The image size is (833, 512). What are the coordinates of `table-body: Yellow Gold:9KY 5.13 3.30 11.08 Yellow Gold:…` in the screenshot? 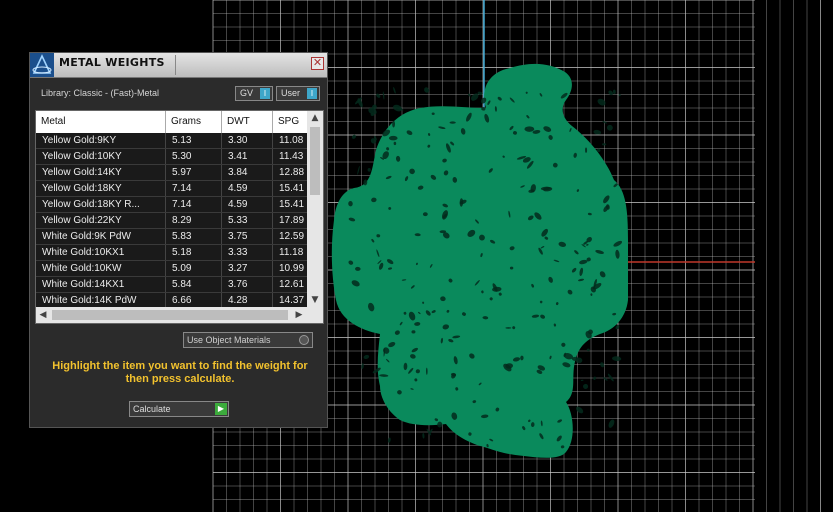 It's located at (174, 221).